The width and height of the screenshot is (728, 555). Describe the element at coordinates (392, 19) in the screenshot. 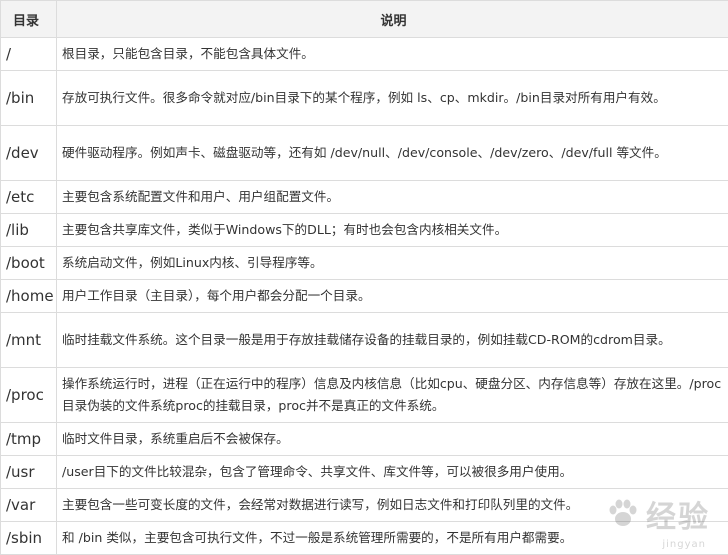

I see `header-description: 说明` at that location.